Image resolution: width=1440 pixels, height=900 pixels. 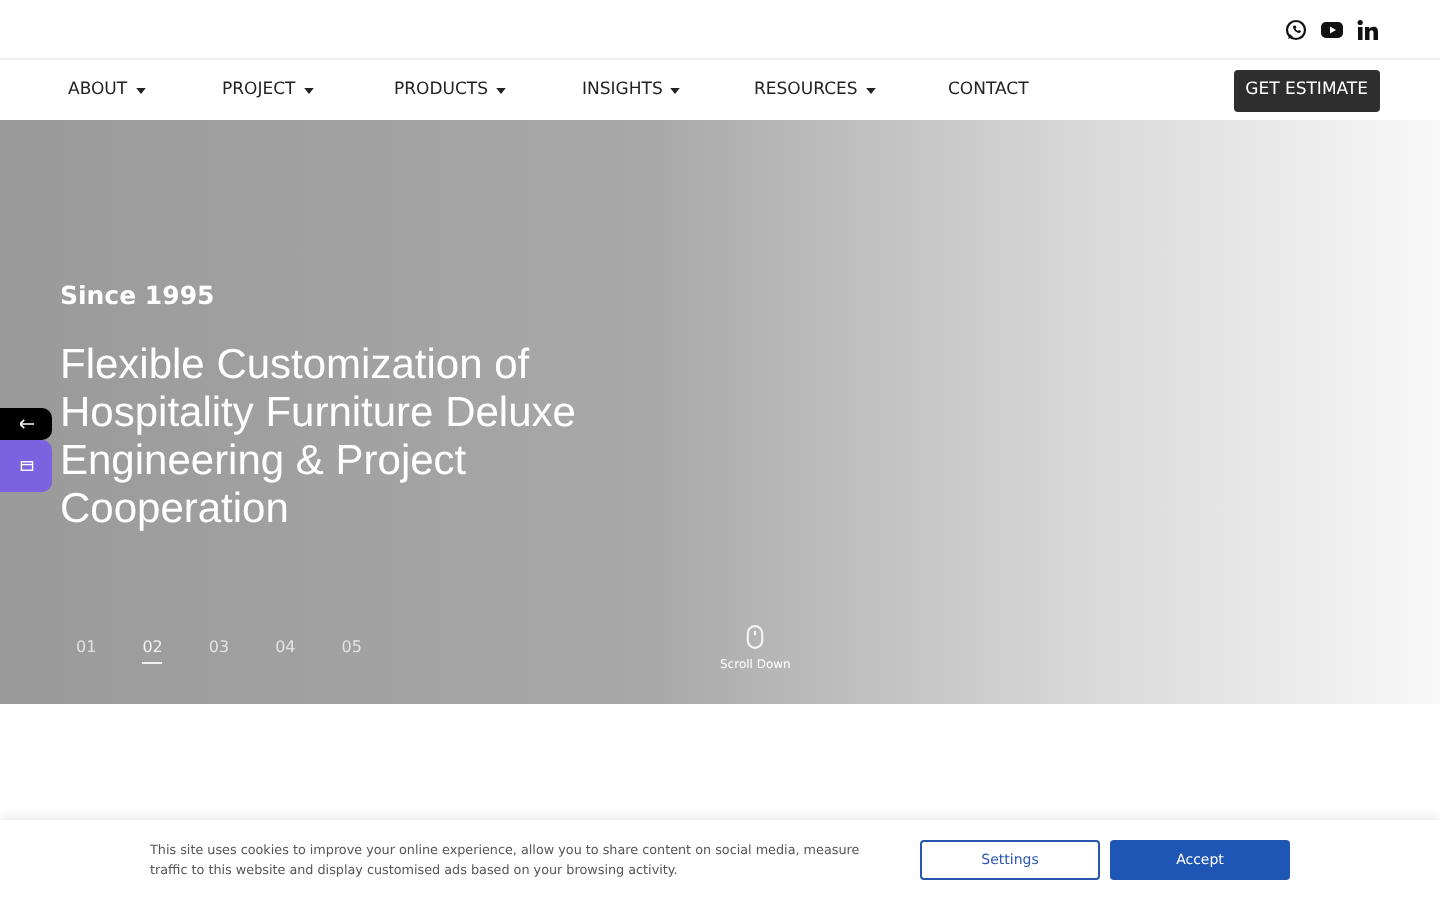 I want to click on linkedin-icon, so click(x=1368, y=29).